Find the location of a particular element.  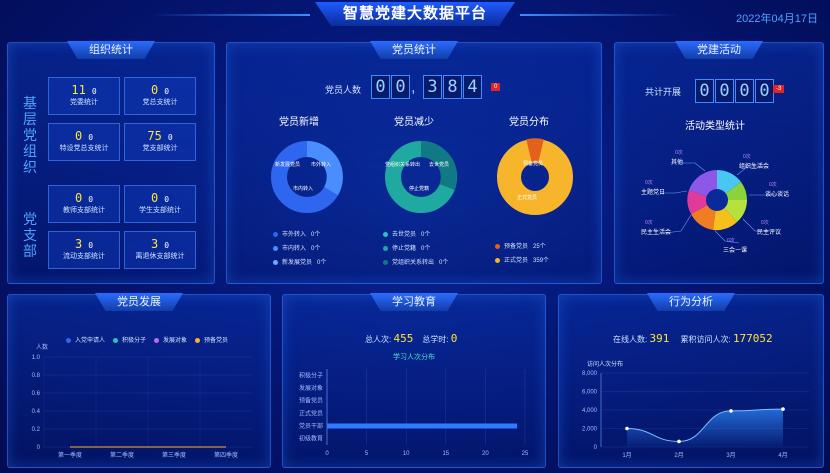

study-xtick: 10 is located at coordinates (406, 454).